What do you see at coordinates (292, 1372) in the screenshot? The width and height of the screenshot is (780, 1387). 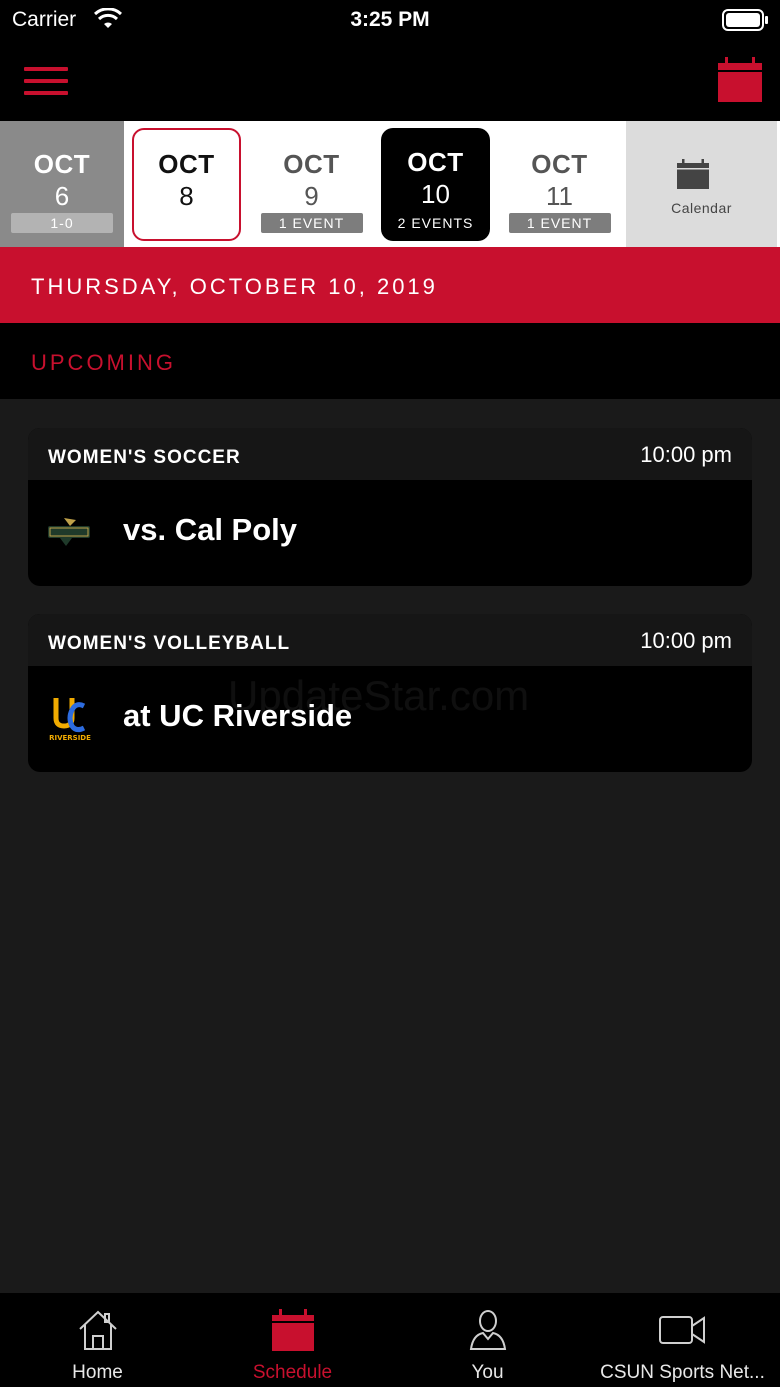 I see `tab-label: Schedule` at bounding box center [292, 1372].